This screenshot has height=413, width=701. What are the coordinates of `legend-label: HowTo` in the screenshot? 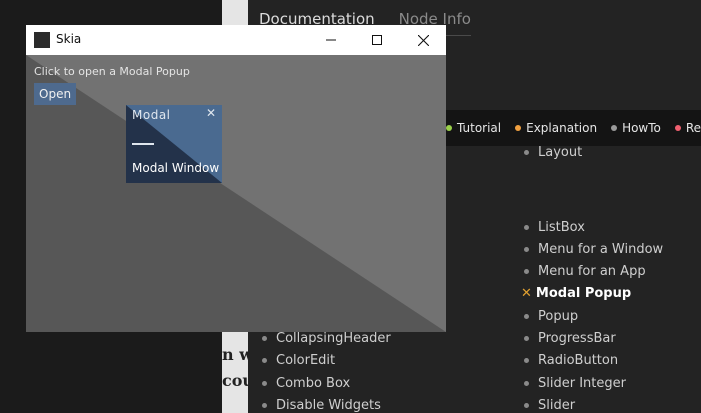 It's located at (641, 128).